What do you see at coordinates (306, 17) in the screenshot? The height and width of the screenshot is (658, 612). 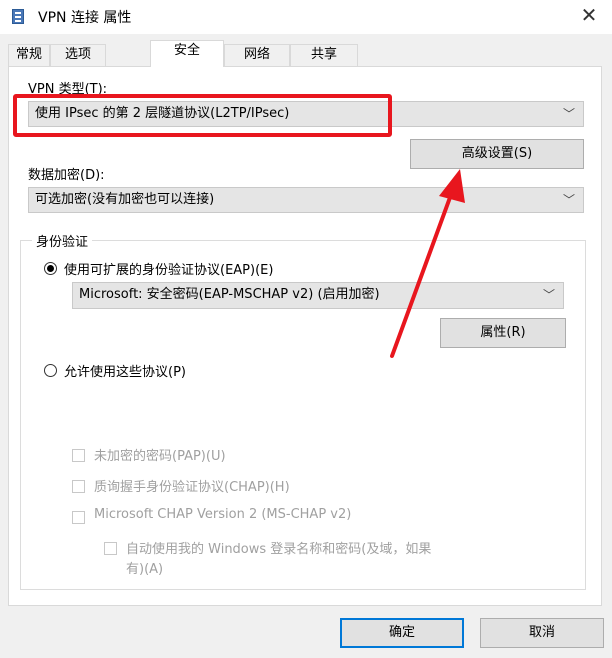 I see `title-bar: VPN 连接 属性 ✕` at bounding box center [306, 17].